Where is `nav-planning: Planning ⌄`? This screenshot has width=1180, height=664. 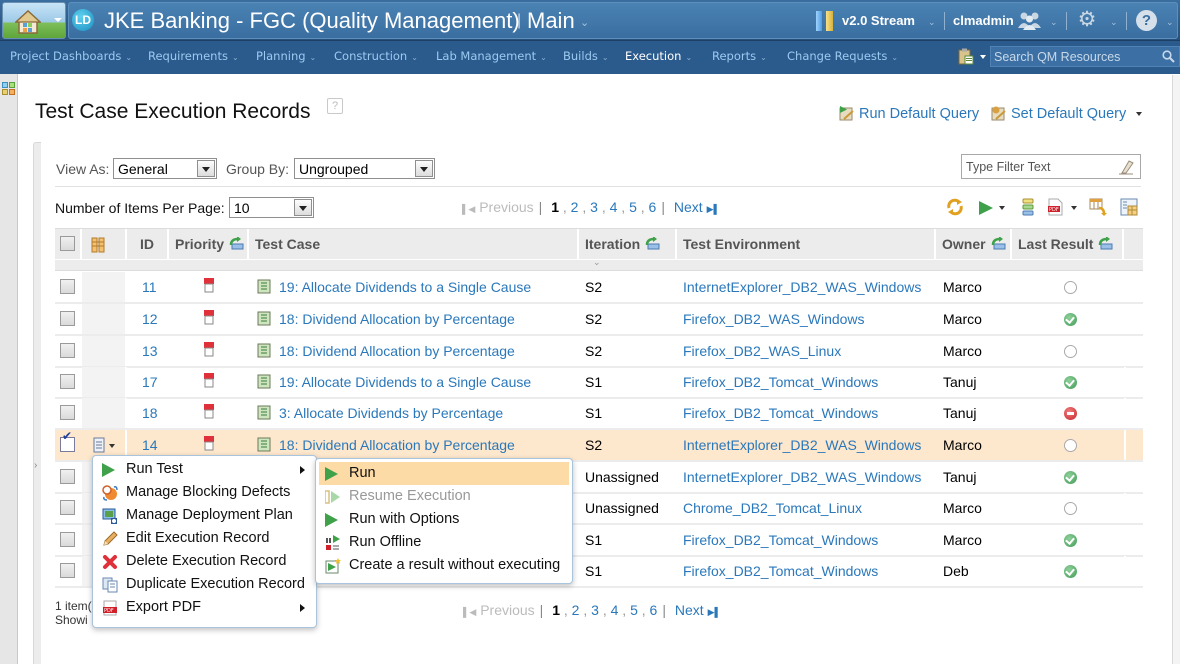
nav-planning: Planning ⌄ is located at coordinates (286, 56).